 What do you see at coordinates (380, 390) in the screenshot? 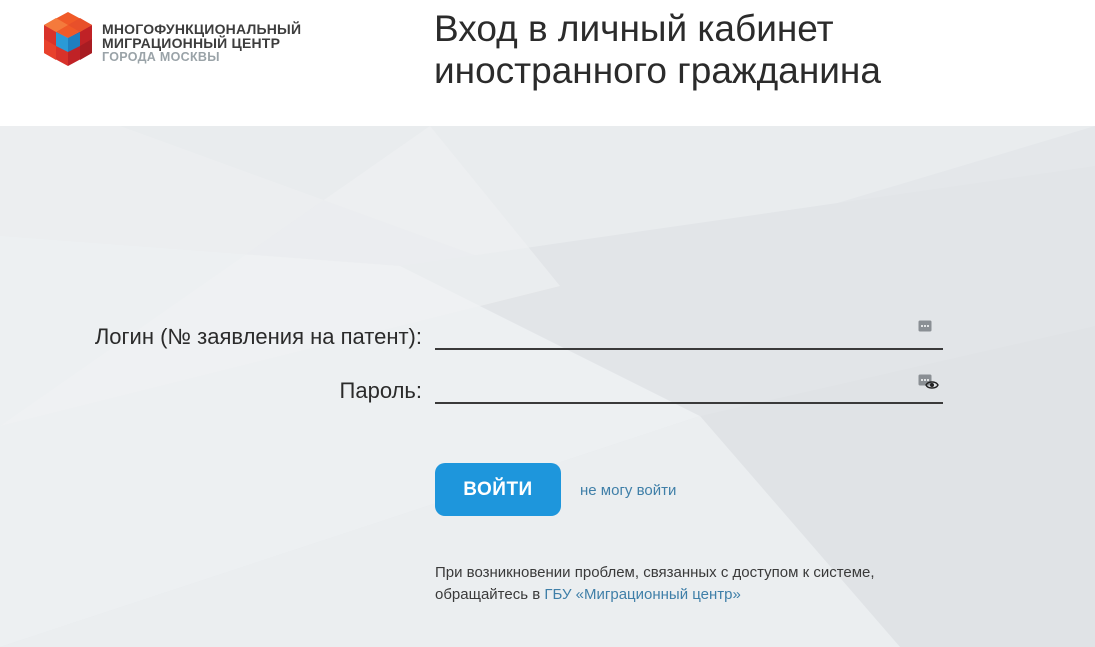
I see `password-label: Пароль:` at bounding box center [380, 390].